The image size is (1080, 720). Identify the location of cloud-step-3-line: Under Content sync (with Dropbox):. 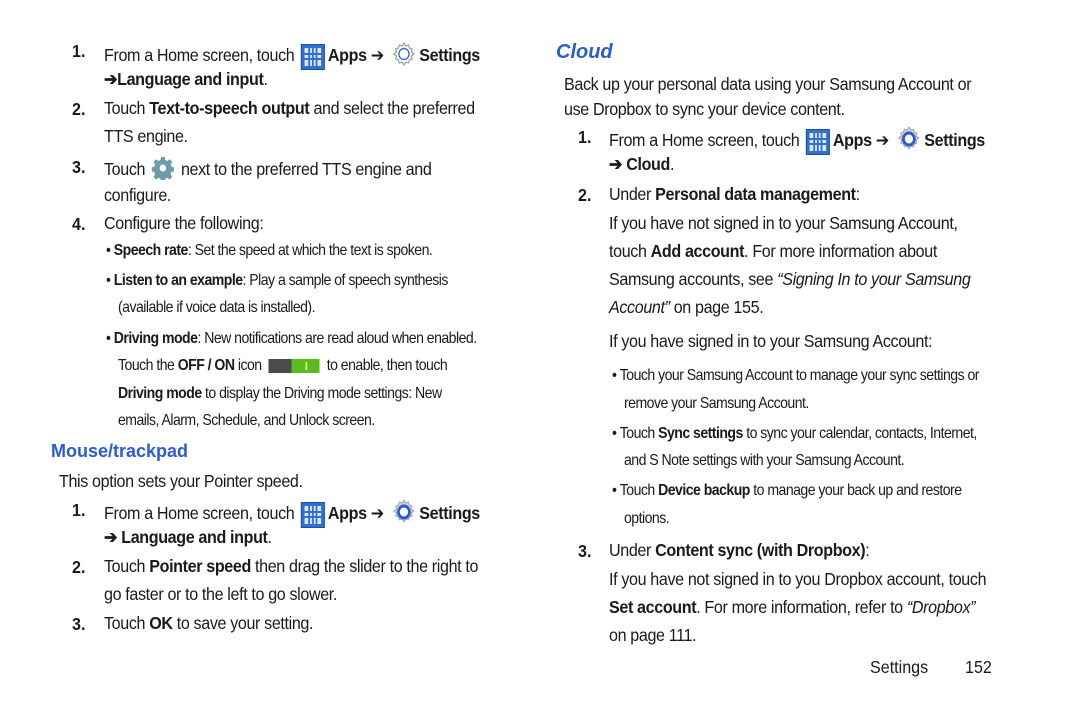
(739, 550).